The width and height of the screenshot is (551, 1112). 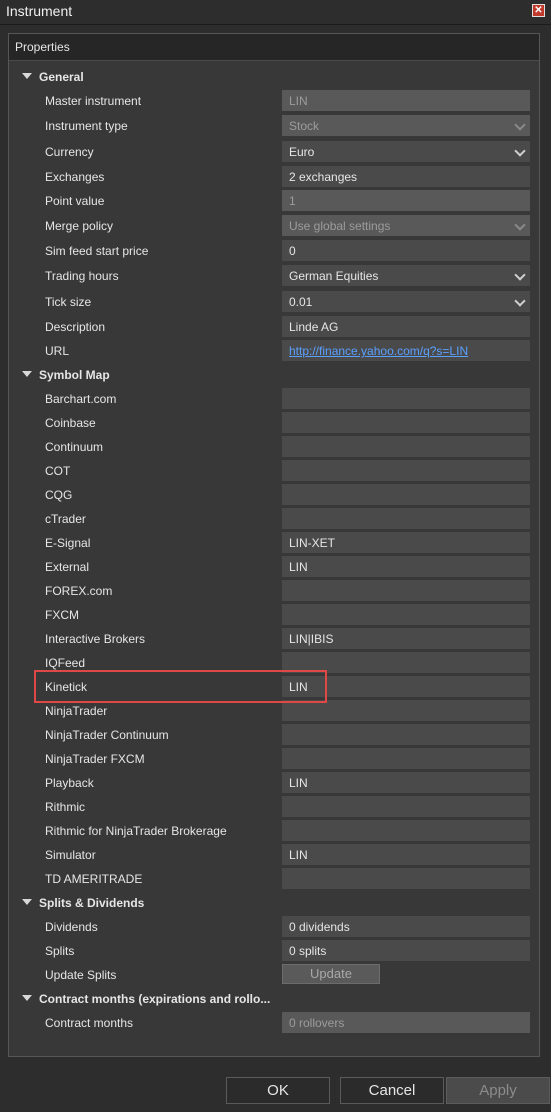 I want to click on master-instrument-field: LIN, so click(x=406, y=100).